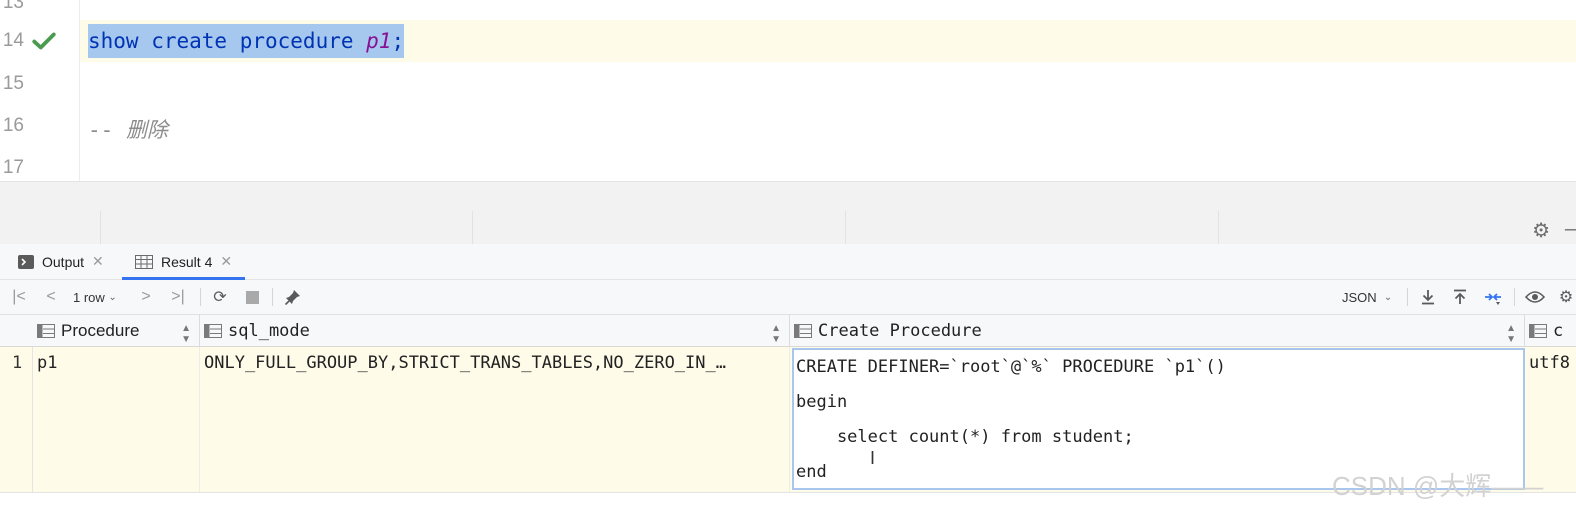 The width and height of the screenshot is (1576, 513). I want to click on rows-selector: 1 row ⌄, so click(95, 297).